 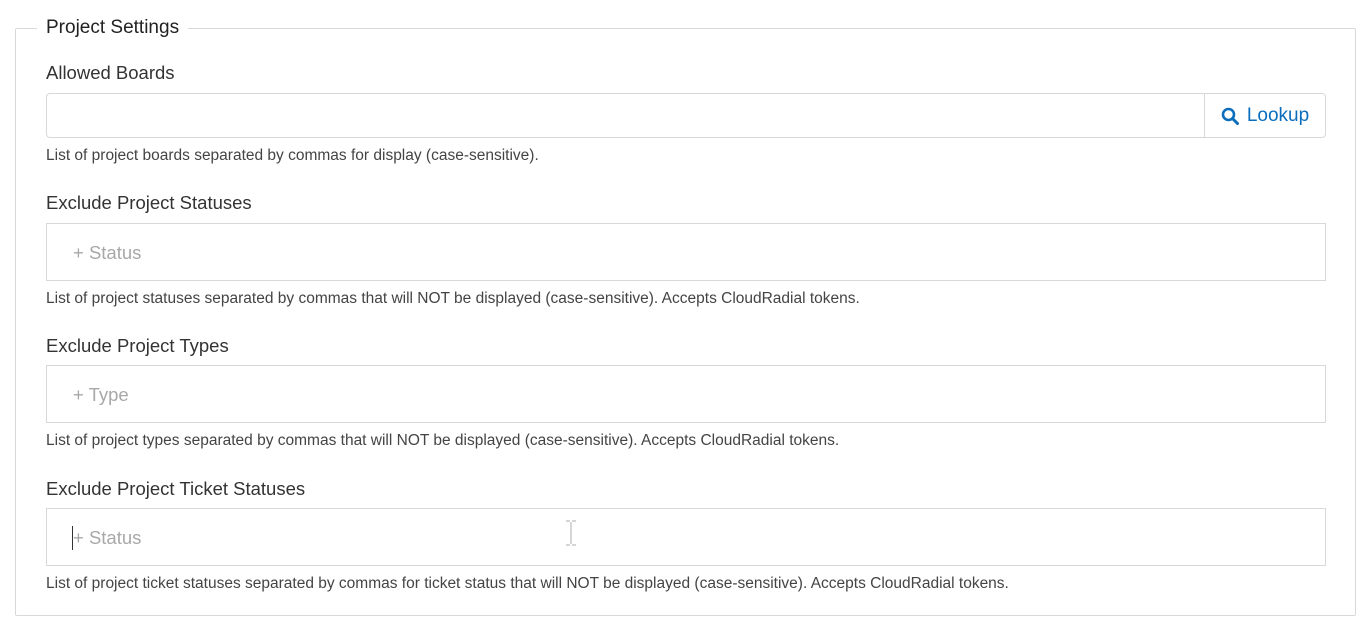 What do you see at coordinates (176, 488) in the screenshot?
I see `exclude-project-ticket-statuses-label: Exclude Project Ticket Statuses` at bounding box center [176, 488].